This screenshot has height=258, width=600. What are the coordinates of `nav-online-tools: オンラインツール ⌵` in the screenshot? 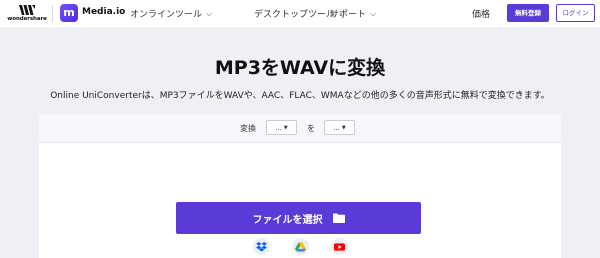 It's located at (171, 14).